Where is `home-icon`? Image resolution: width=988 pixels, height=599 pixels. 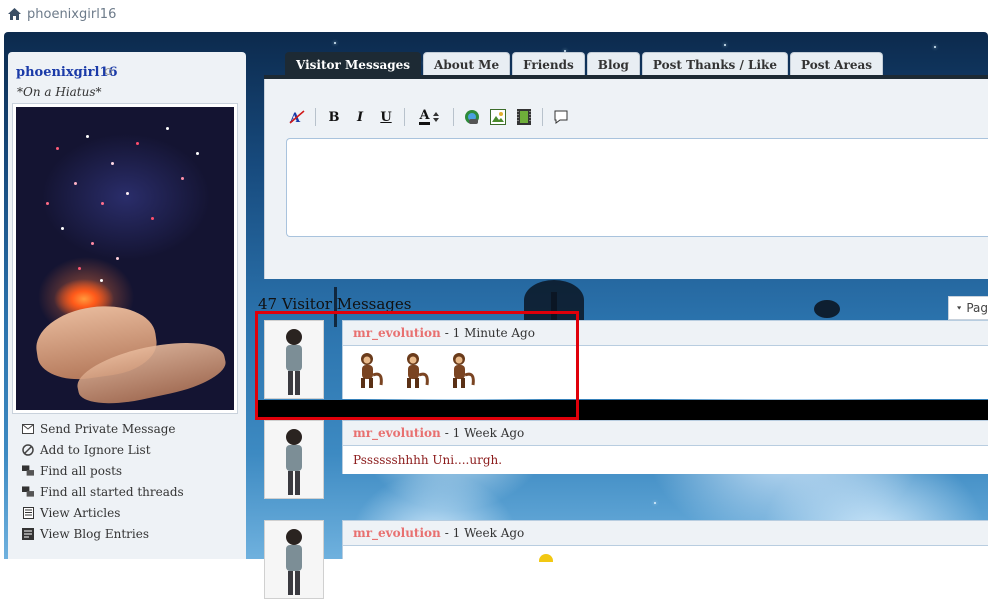
home-icon is located at coordinates (14, 14).